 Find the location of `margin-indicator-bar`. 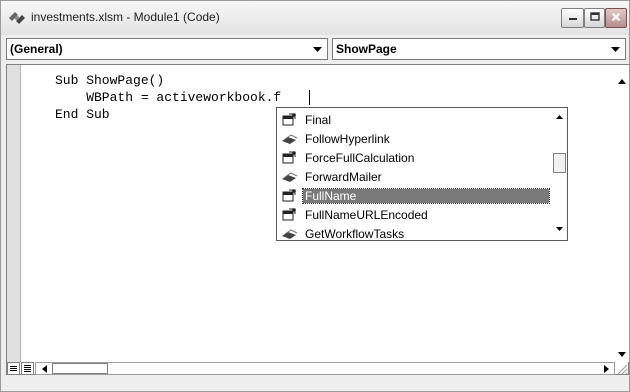

margin-indicator-bar is located at coordinates (14, 213).